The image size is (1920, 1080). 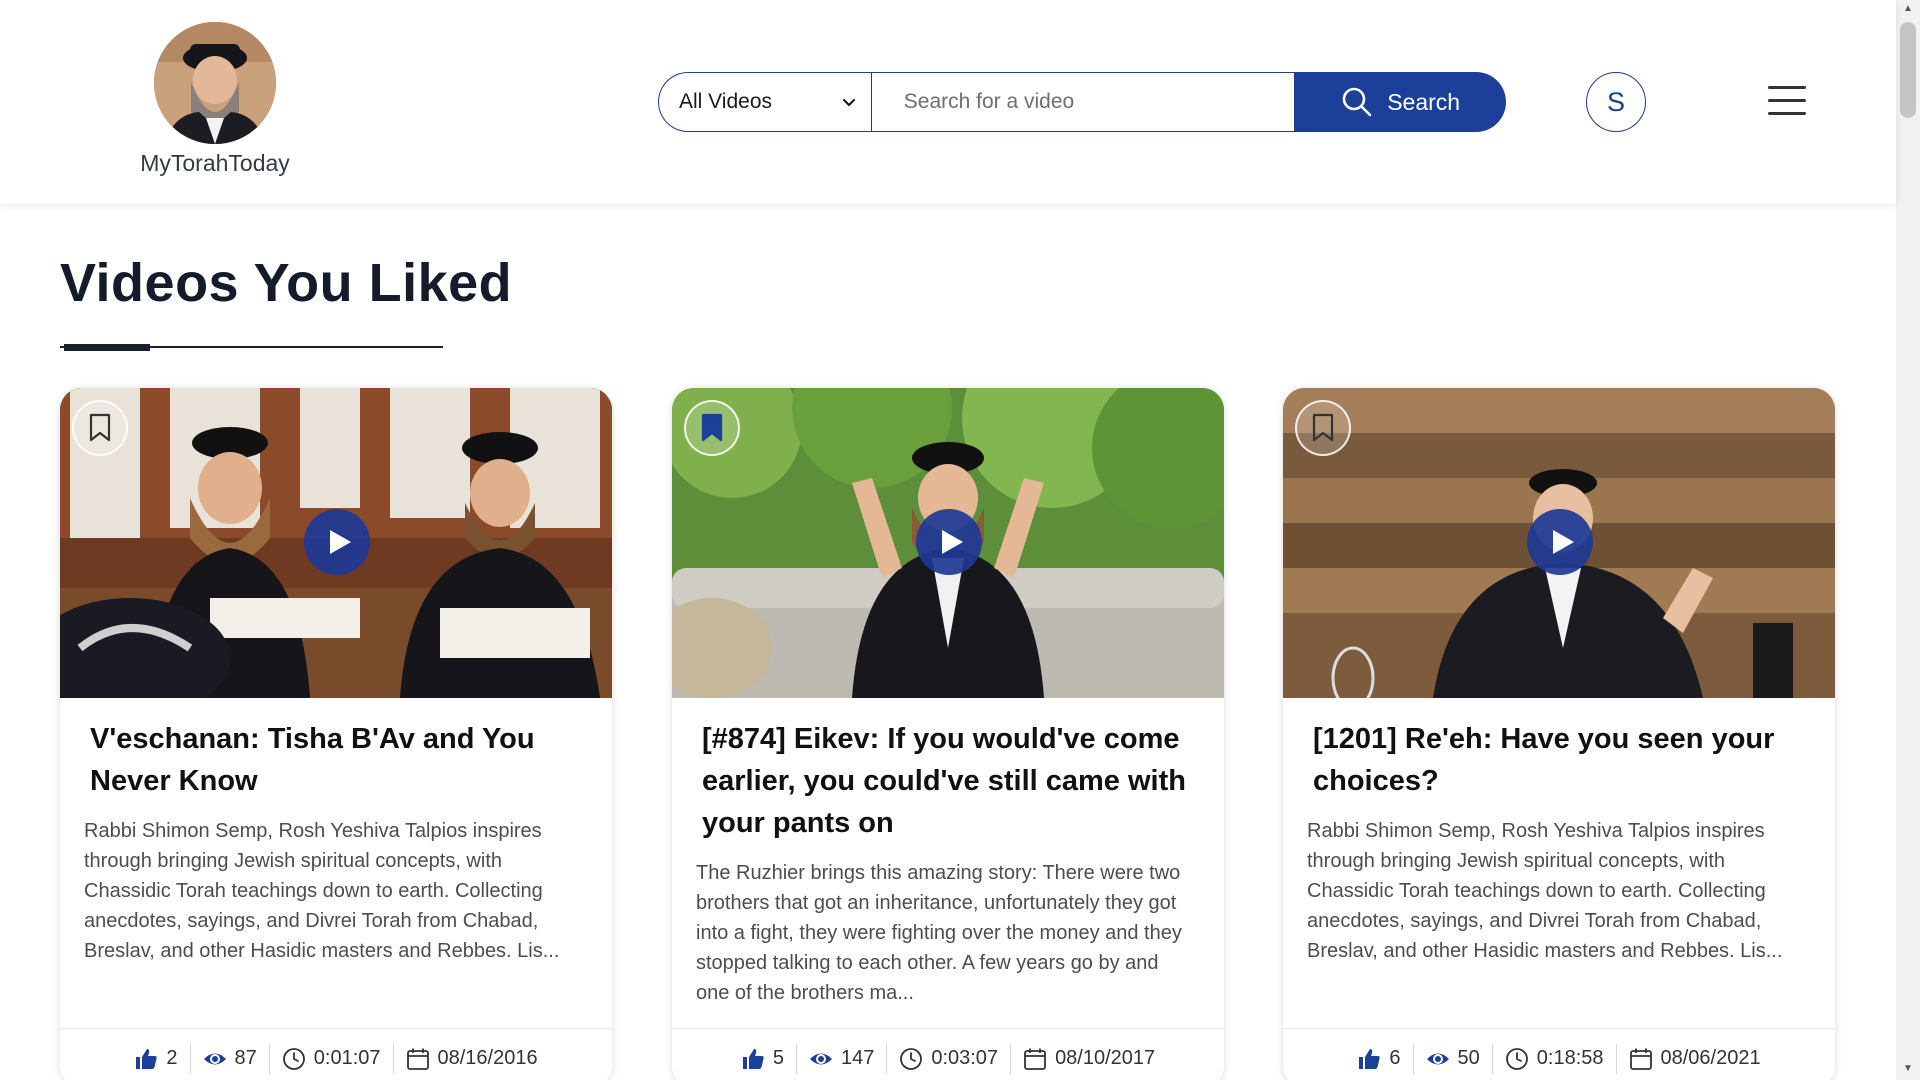 I want to click on chevron-down-icon, so click(x=848, y=102).